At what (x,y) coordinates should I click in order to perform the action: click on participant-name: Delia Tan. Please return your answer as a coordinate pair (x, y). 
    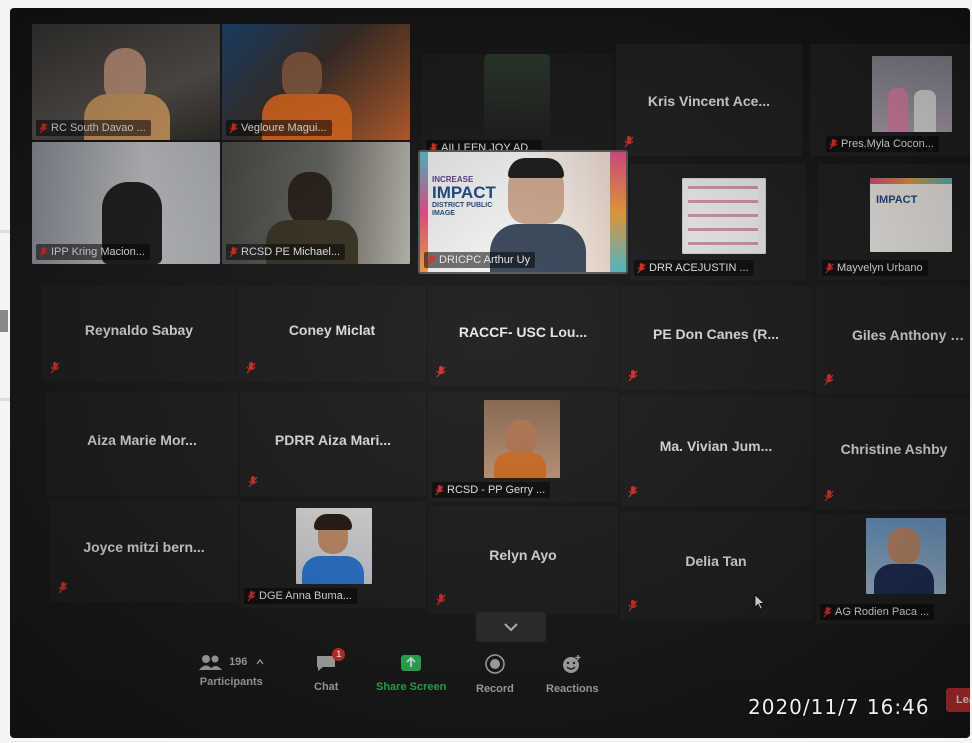
    Looking at the image, I should click on (716, 561).